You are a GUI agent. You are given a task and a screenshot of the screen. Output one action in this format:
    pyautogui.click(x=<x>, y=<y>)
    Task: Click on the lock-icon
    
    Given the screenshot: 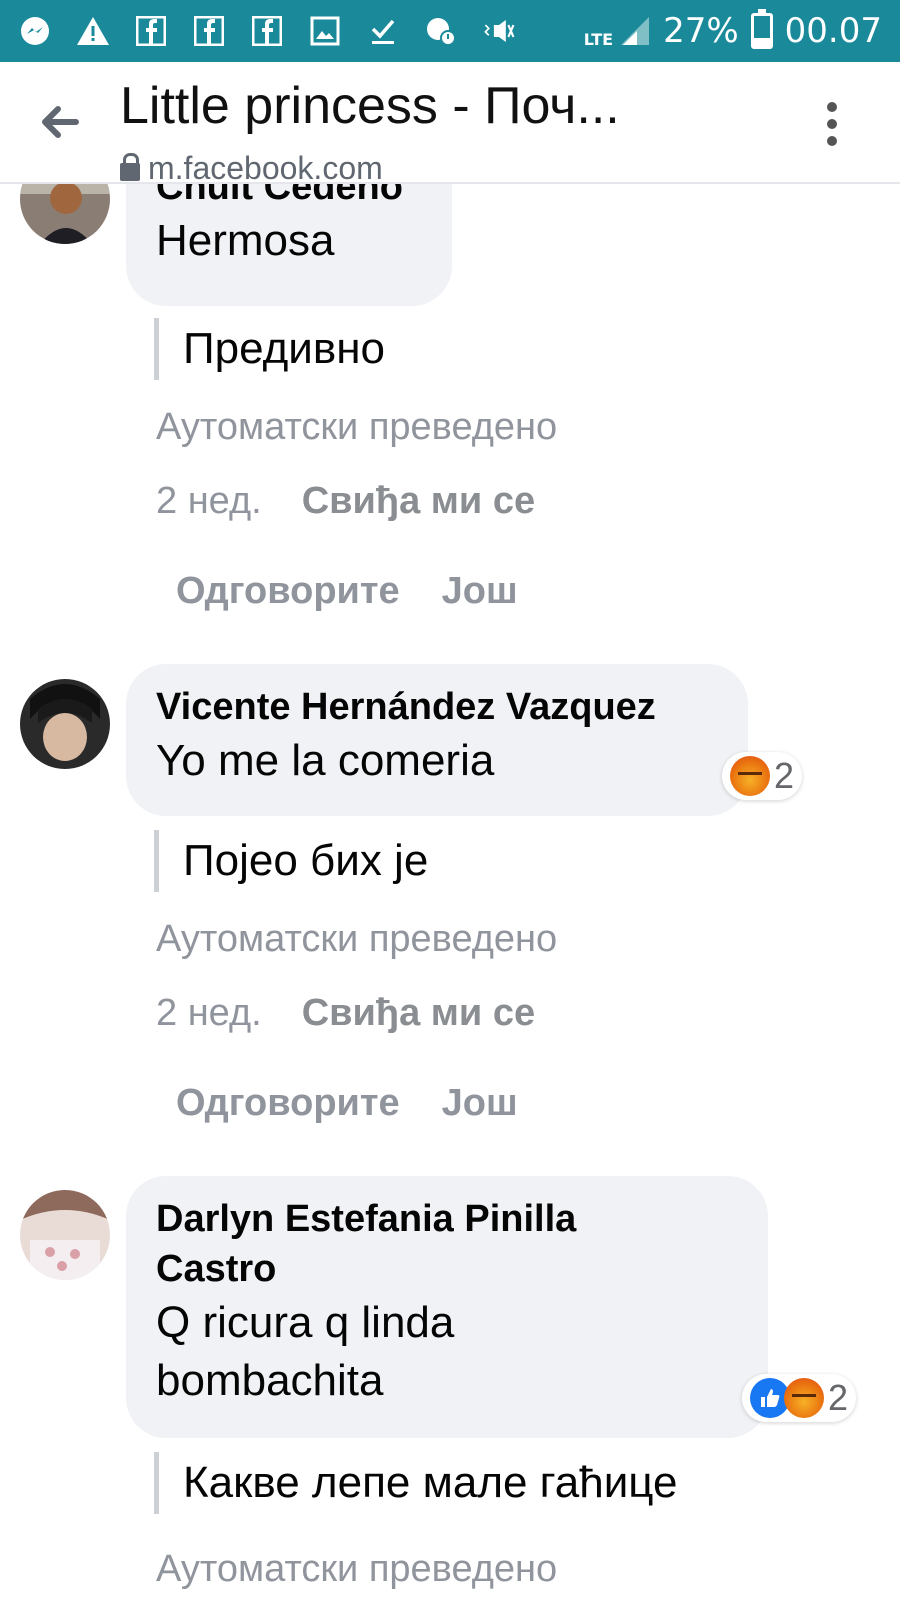 What is the action you would take?
    pyautogui.click(x=130, y=166)
    